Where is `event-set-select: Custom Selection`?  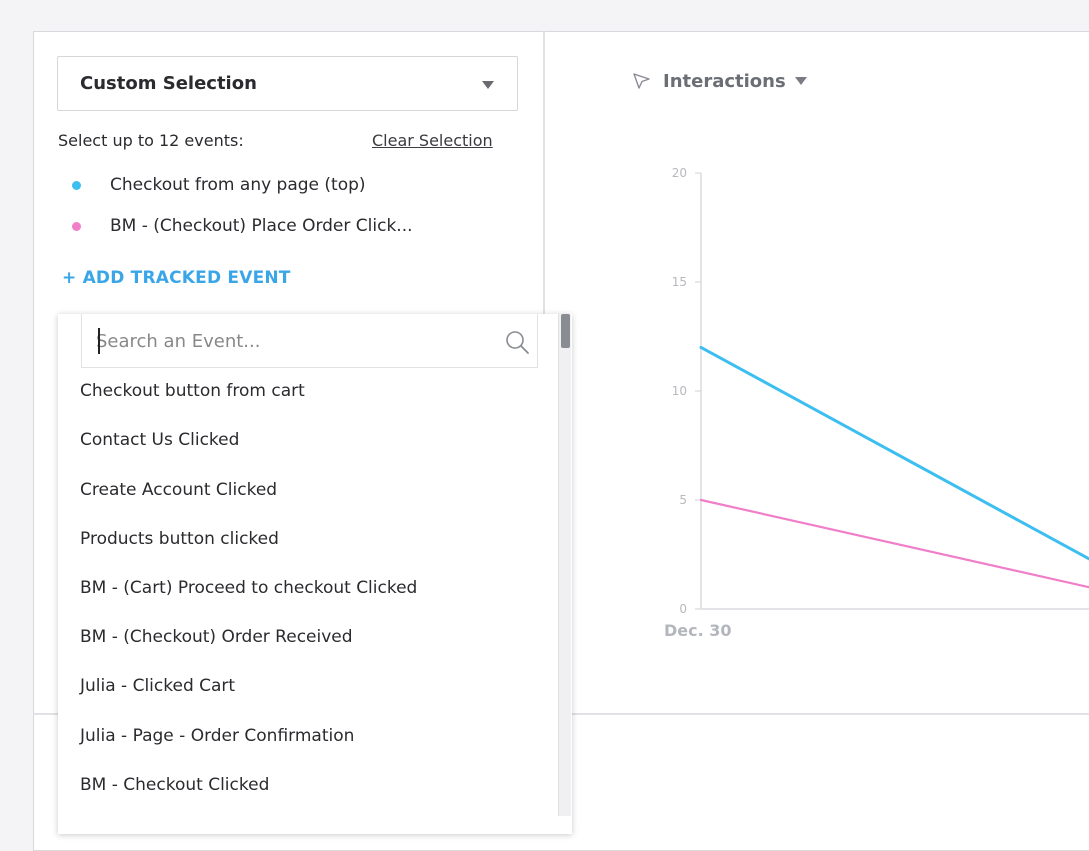 event-set-select: Custom Selection is located at coordinates (287, 83).